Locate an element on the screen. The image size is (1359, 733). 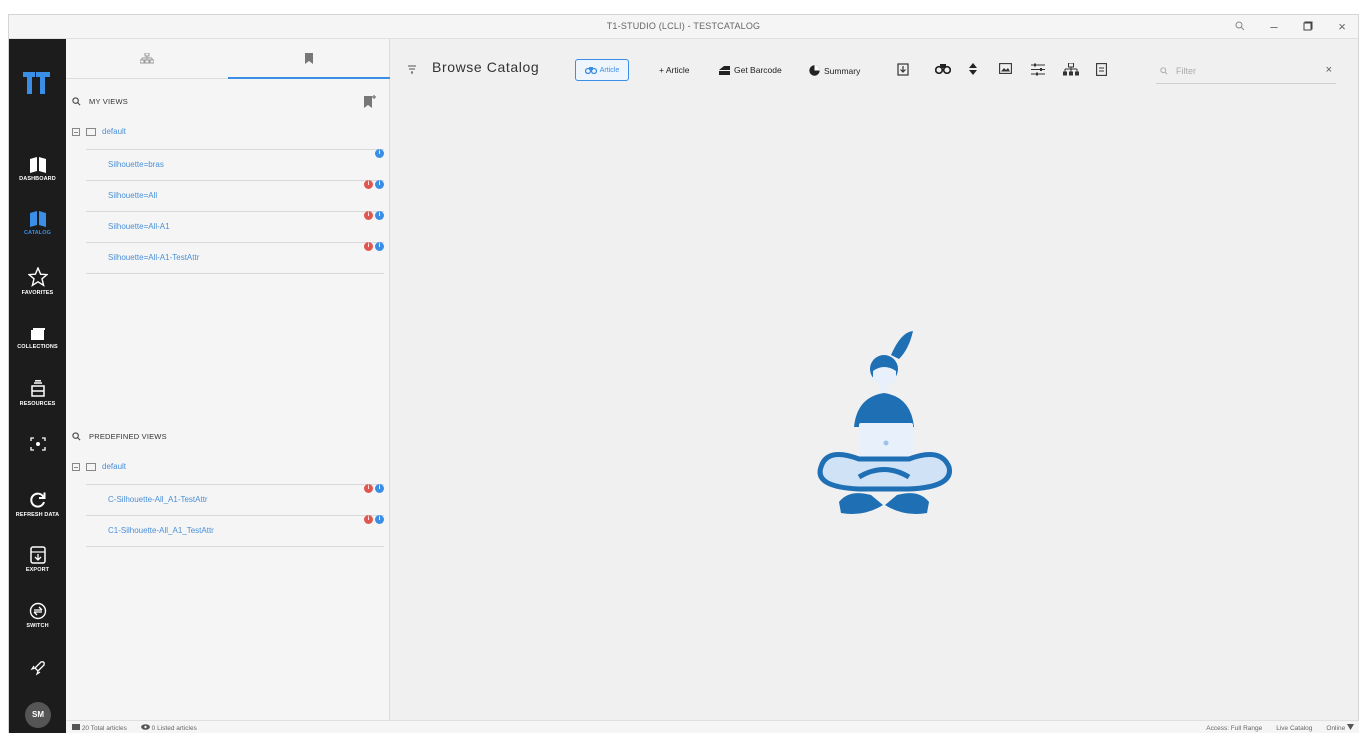
online-status: Online is located at coordinates (1340, 728).